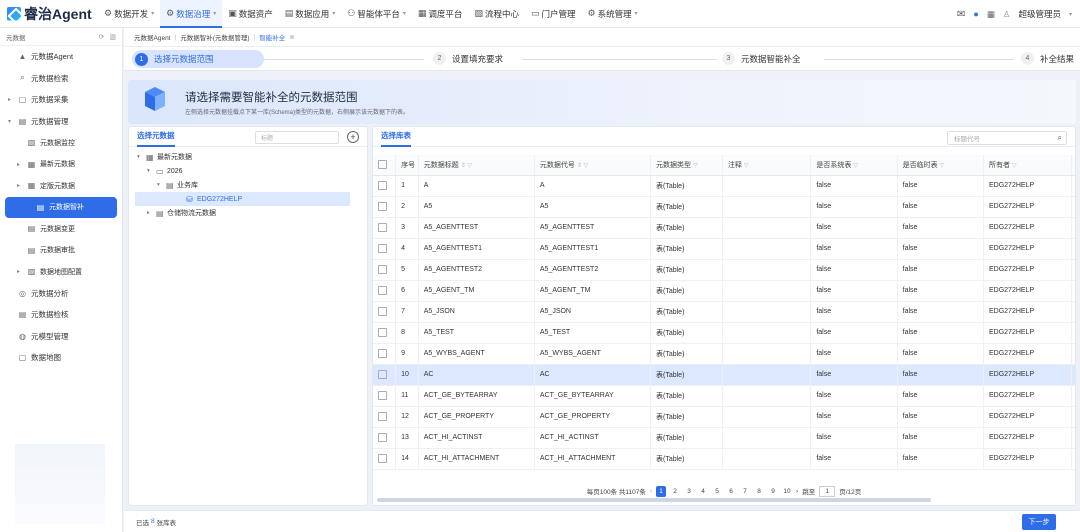 This screenshot has width=1080, height=532. Describe the element at coordinates (353, 137) in the screenshot. I see `add-icon: +` at that location.